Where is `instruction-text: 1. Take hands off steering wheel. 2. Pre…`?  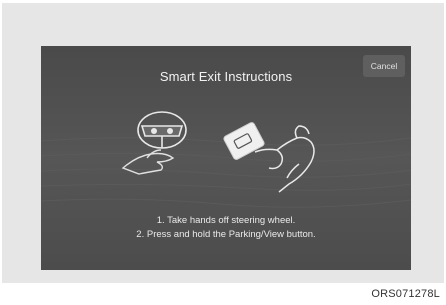 instruction-text: 1. Take hands off steering wheel. 2. Pre… is located at coordinates (226, 228).